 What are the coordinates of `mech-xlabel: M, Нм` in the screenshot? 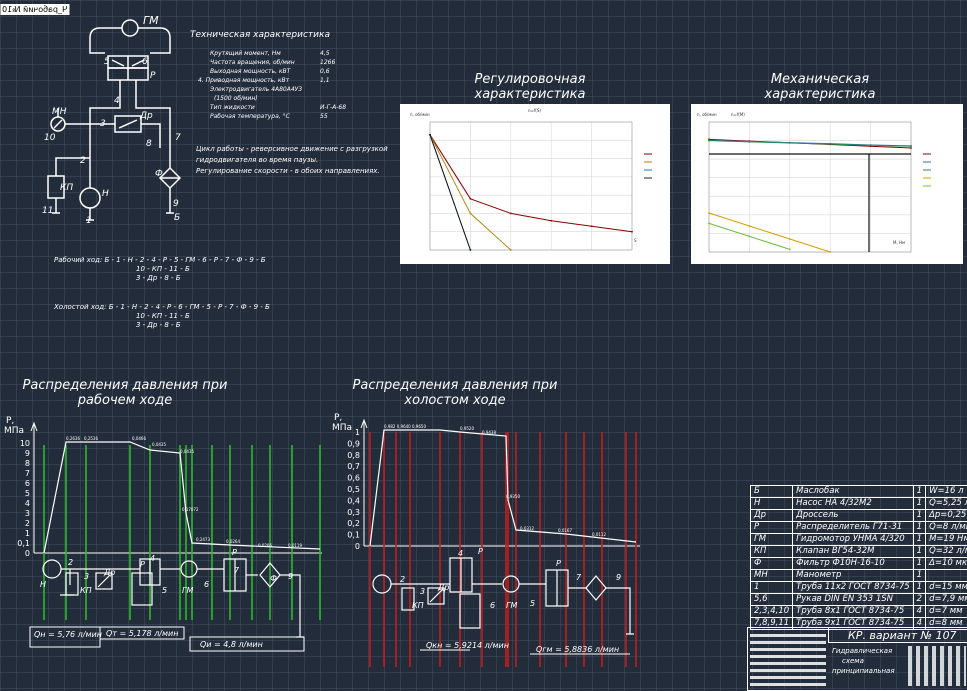 It's located at (899, 242).